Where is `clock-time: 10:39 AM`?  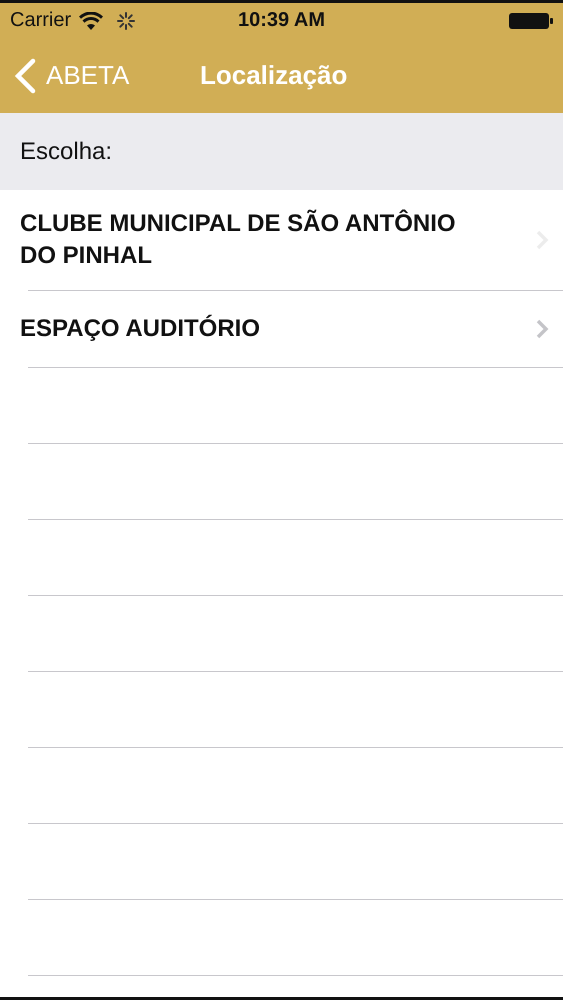
clock-time: 10:39 AM is located at coordinates (282, 20).